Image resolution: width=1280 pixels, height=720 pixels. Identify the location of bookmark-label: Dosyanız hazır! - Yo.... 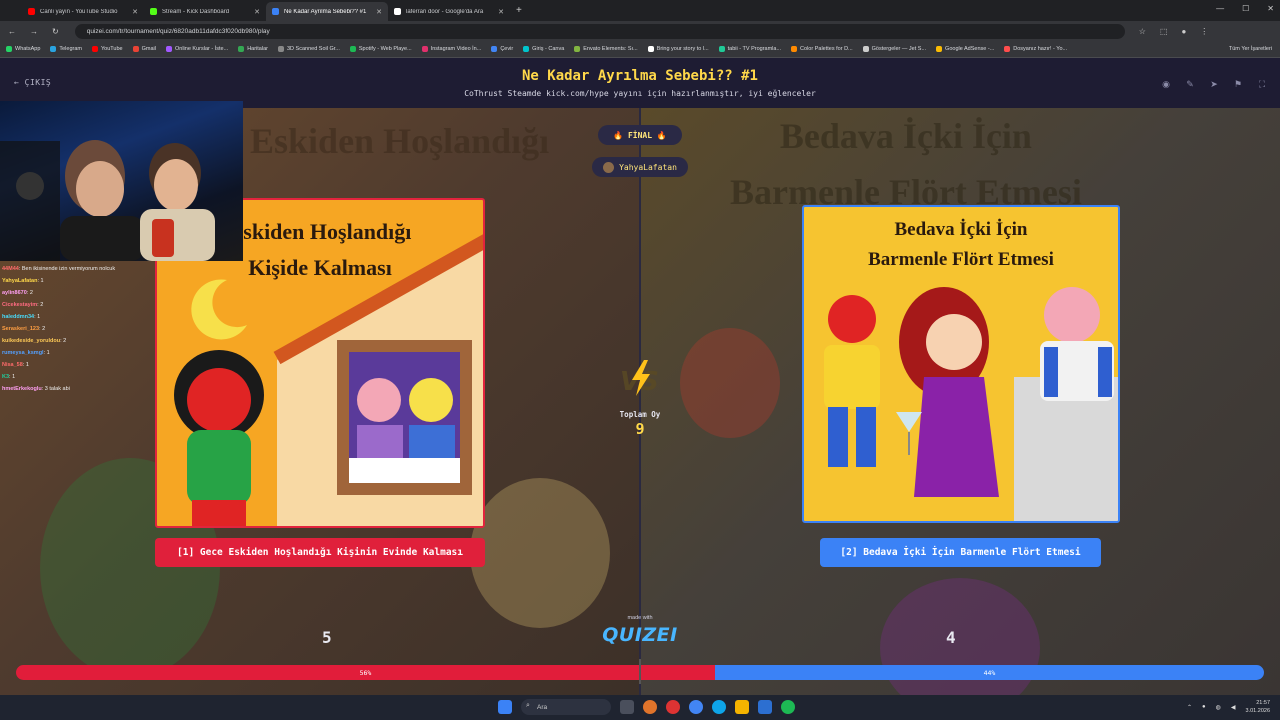
(1040, 49).